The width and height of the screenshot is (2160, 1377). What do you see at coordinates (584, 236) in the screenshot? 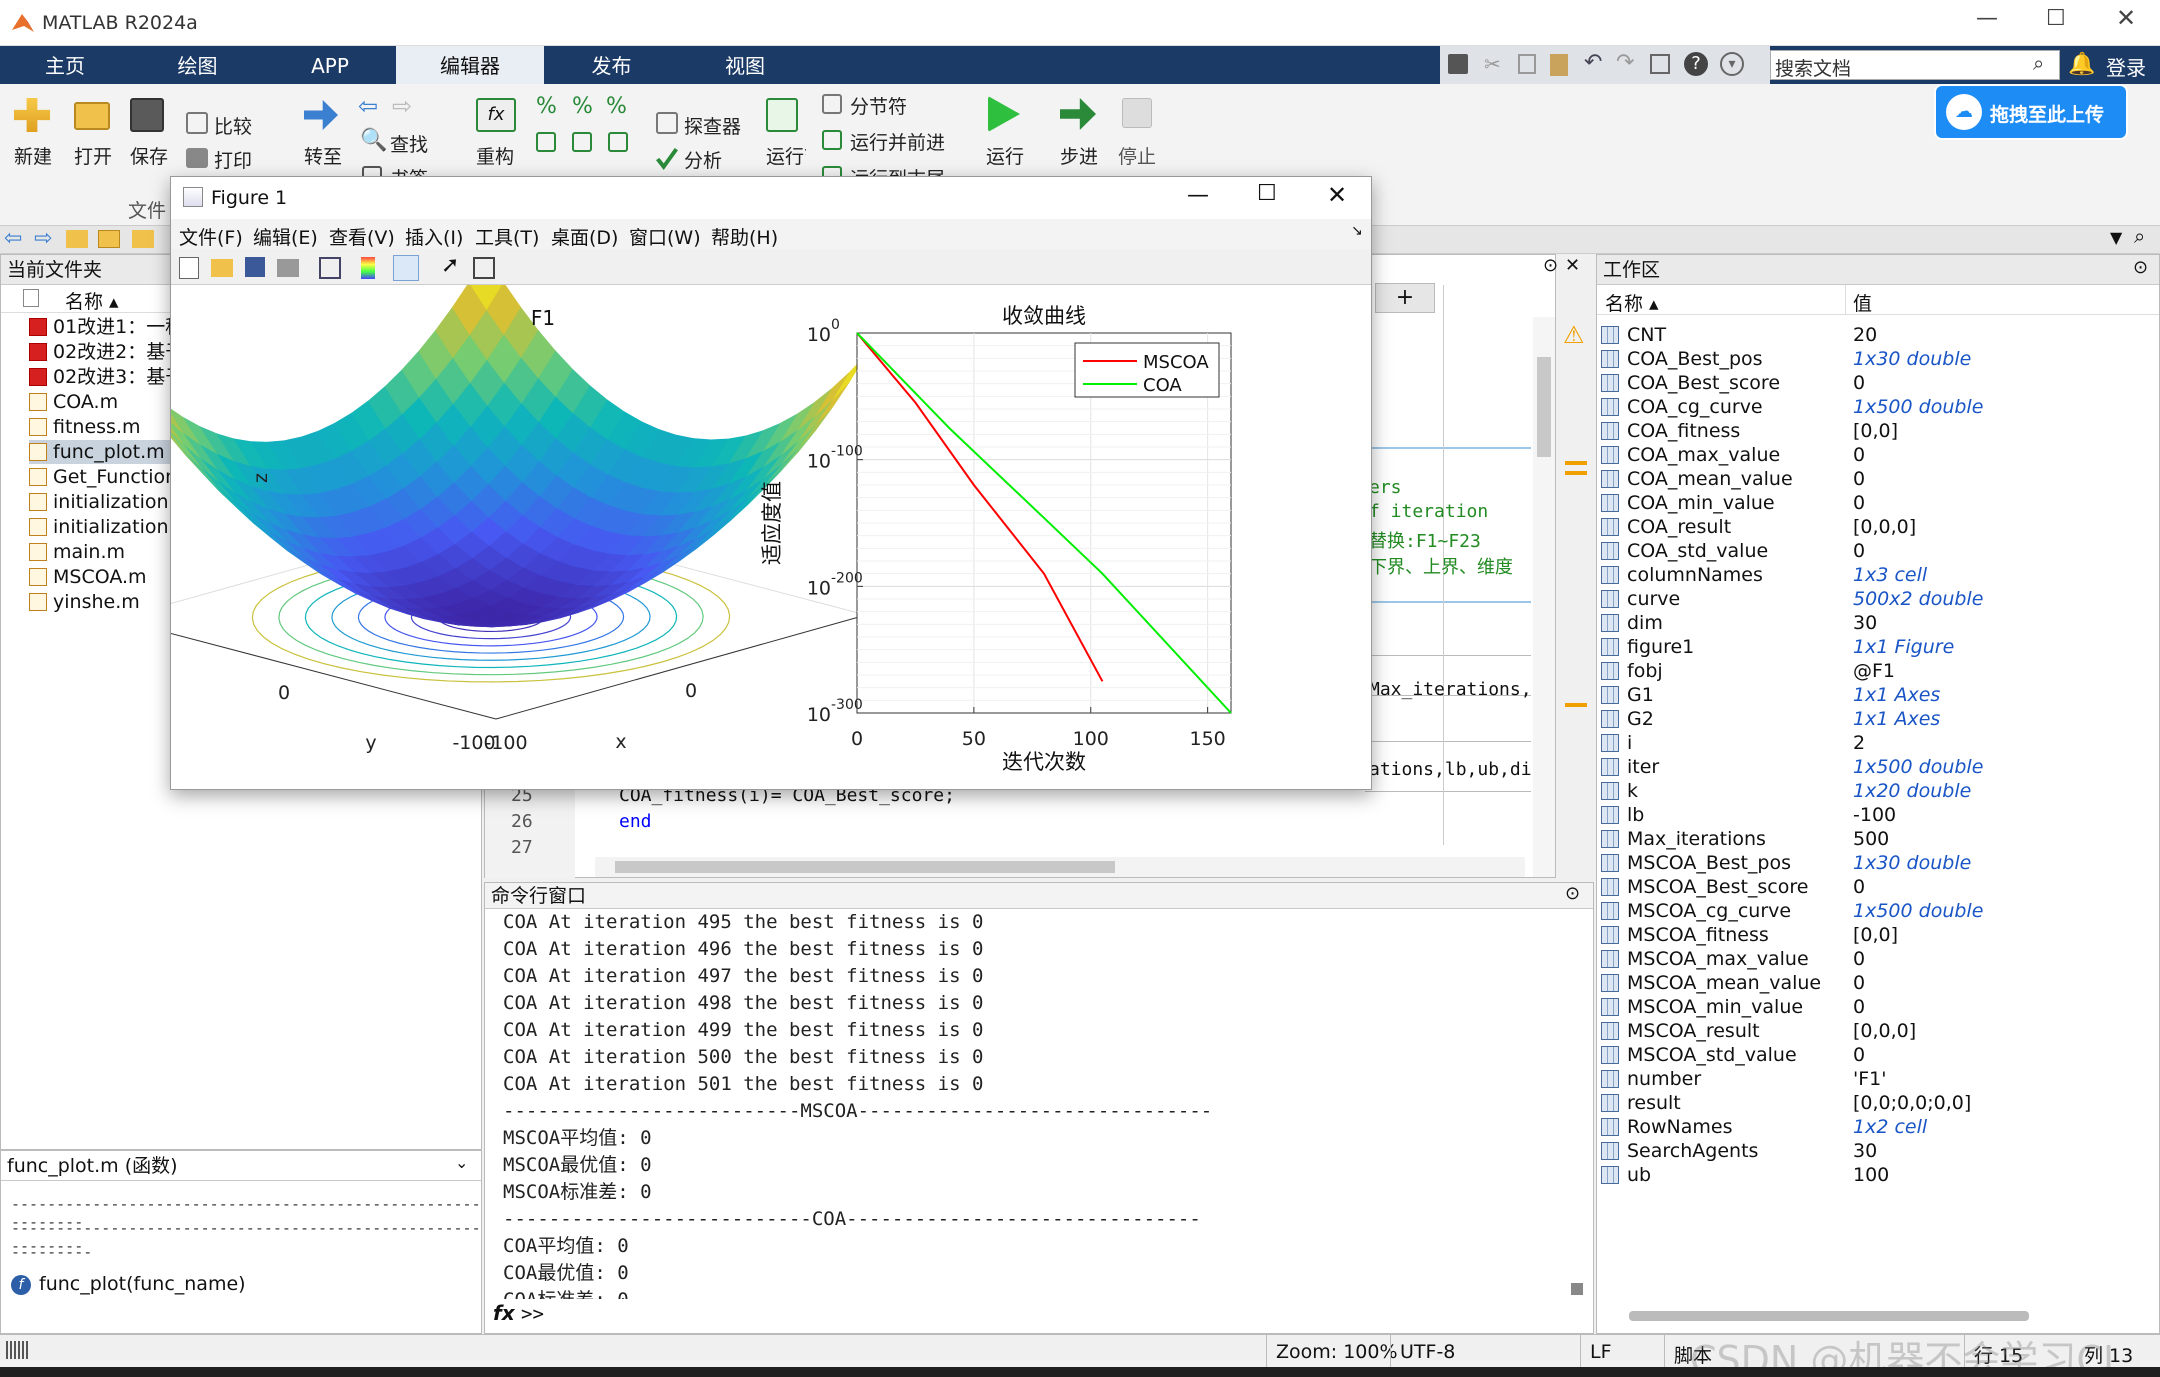
I see `menu-desktop: 桌面(D)` at bounding box center [584, 236].